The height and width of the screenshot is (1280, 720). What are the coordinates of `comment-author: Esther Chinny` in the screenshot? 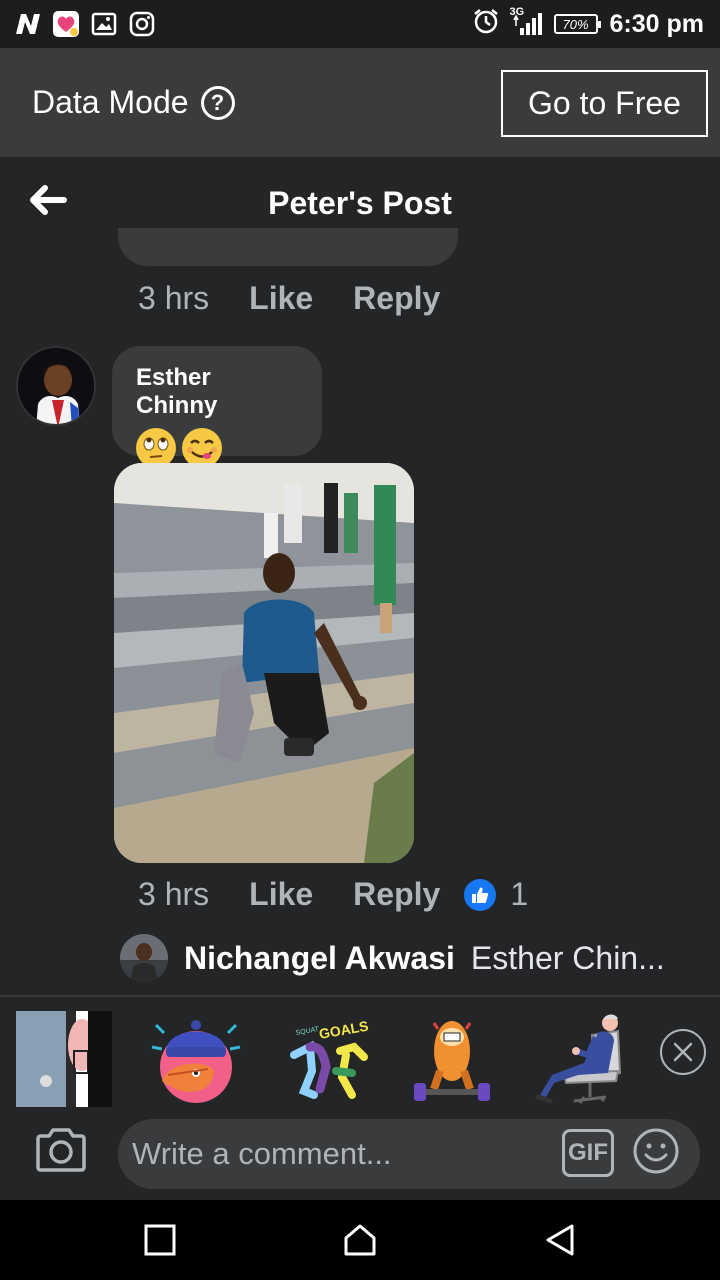 It's located at (217, 392).